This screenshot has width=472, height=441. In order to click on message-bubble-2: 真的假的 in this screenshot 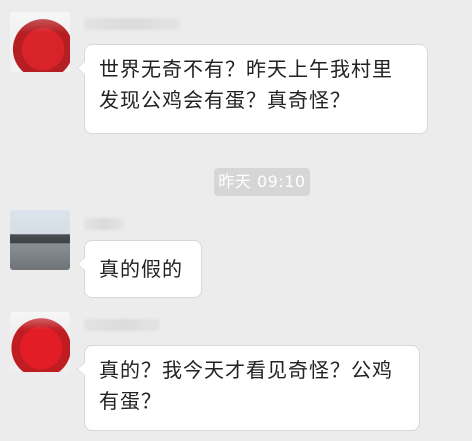, I will do `click(139, 269)`.